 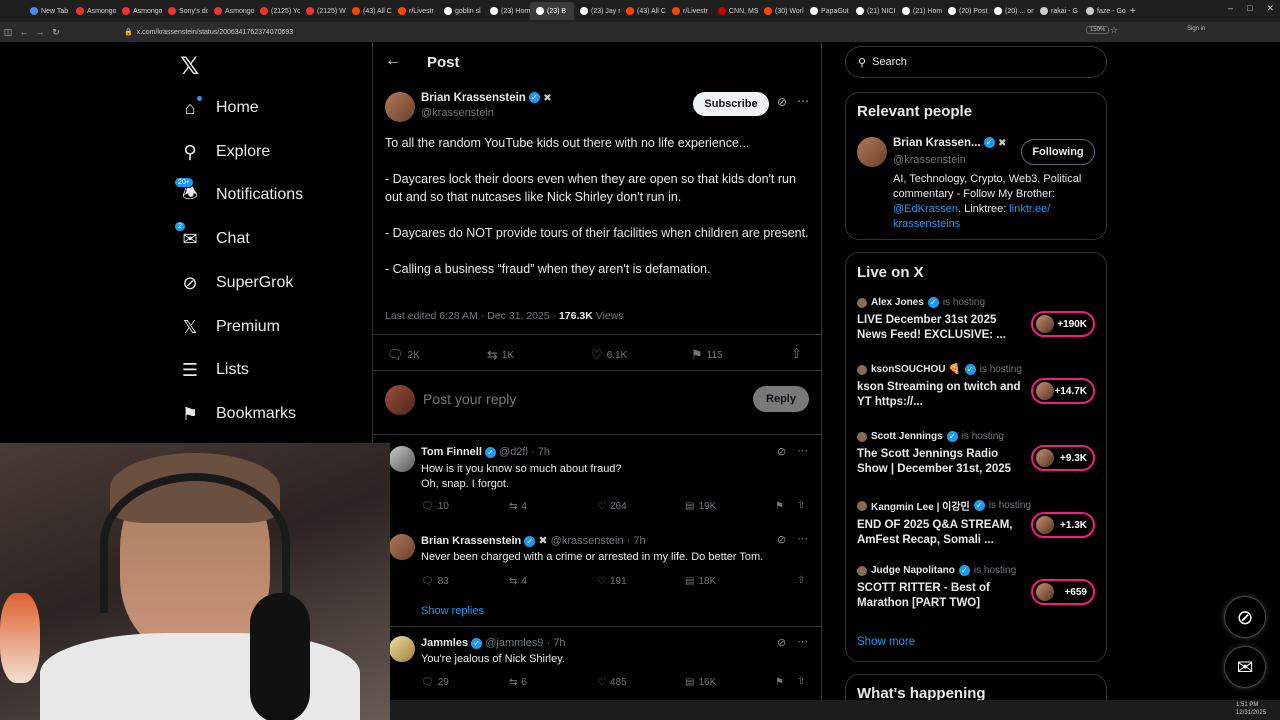 What do you see at coordinates (444, 643) in the screenshot?
I see `reply-author: Jammles` at bounding box center [444, 643].